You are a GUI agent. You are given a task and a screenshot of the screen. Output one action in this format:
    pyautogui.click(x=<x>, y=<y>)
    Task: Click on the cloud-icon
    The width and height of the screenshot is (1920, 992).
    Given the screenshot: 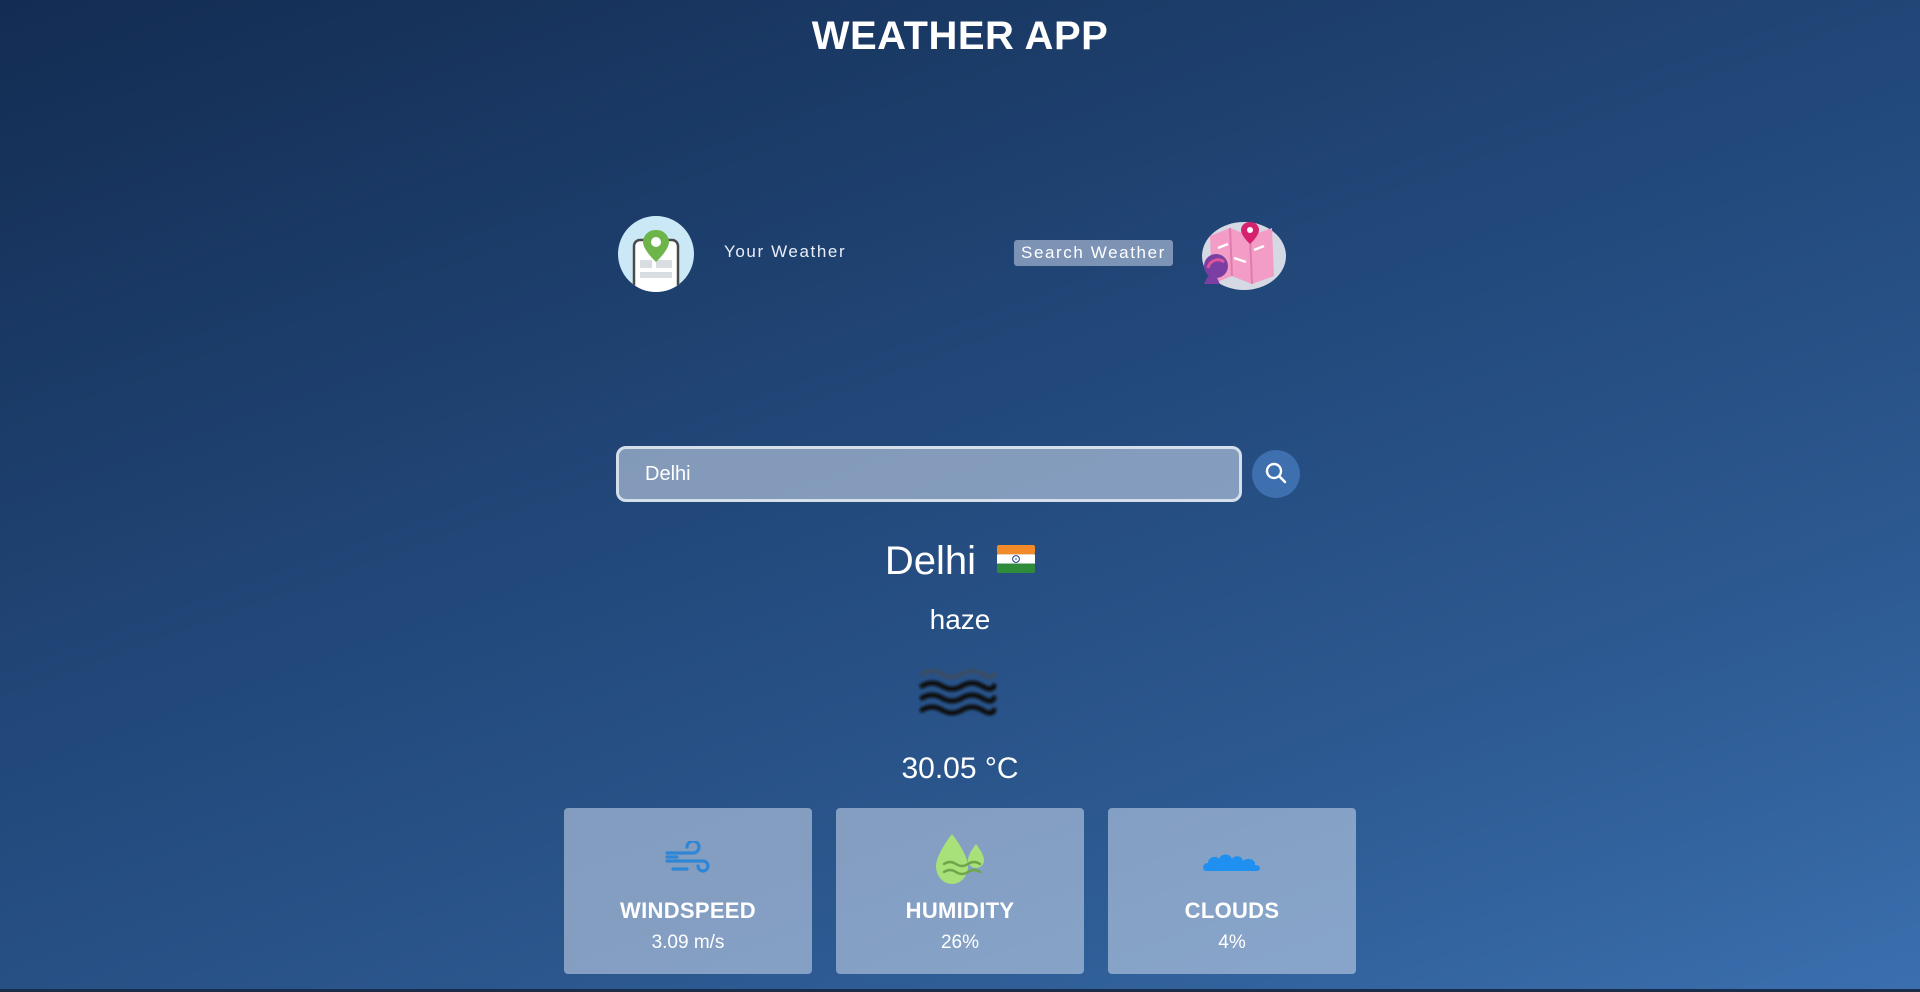 What is the action you would take?
    pyautogui.click(x=1232, y=859)
    